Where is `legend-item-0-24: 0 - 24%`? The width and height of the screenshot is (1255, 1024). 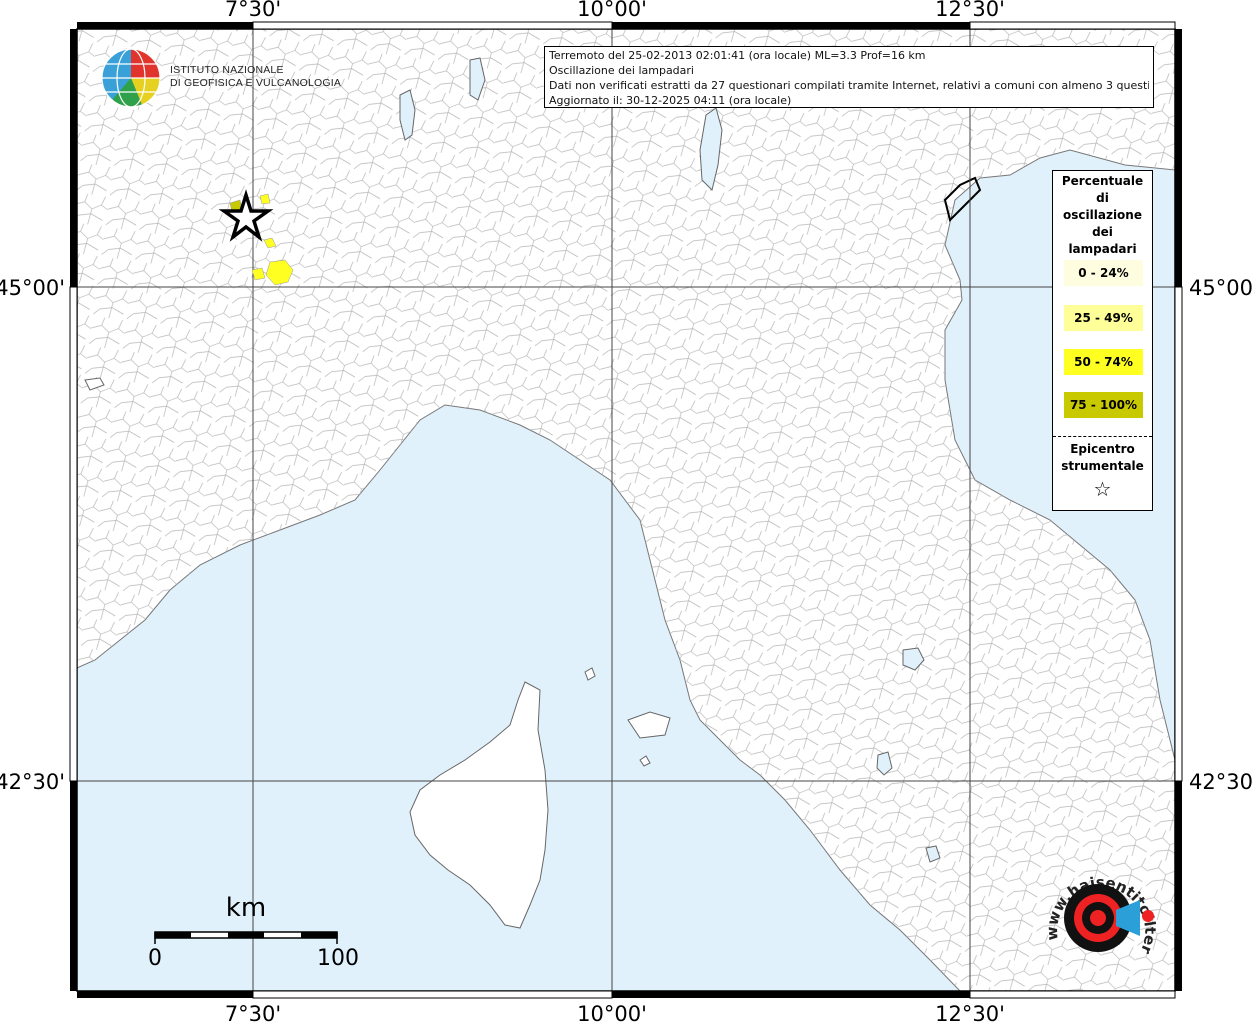 legend-item-0-24: 0 - 24% is located at coordinates (1103, 273).